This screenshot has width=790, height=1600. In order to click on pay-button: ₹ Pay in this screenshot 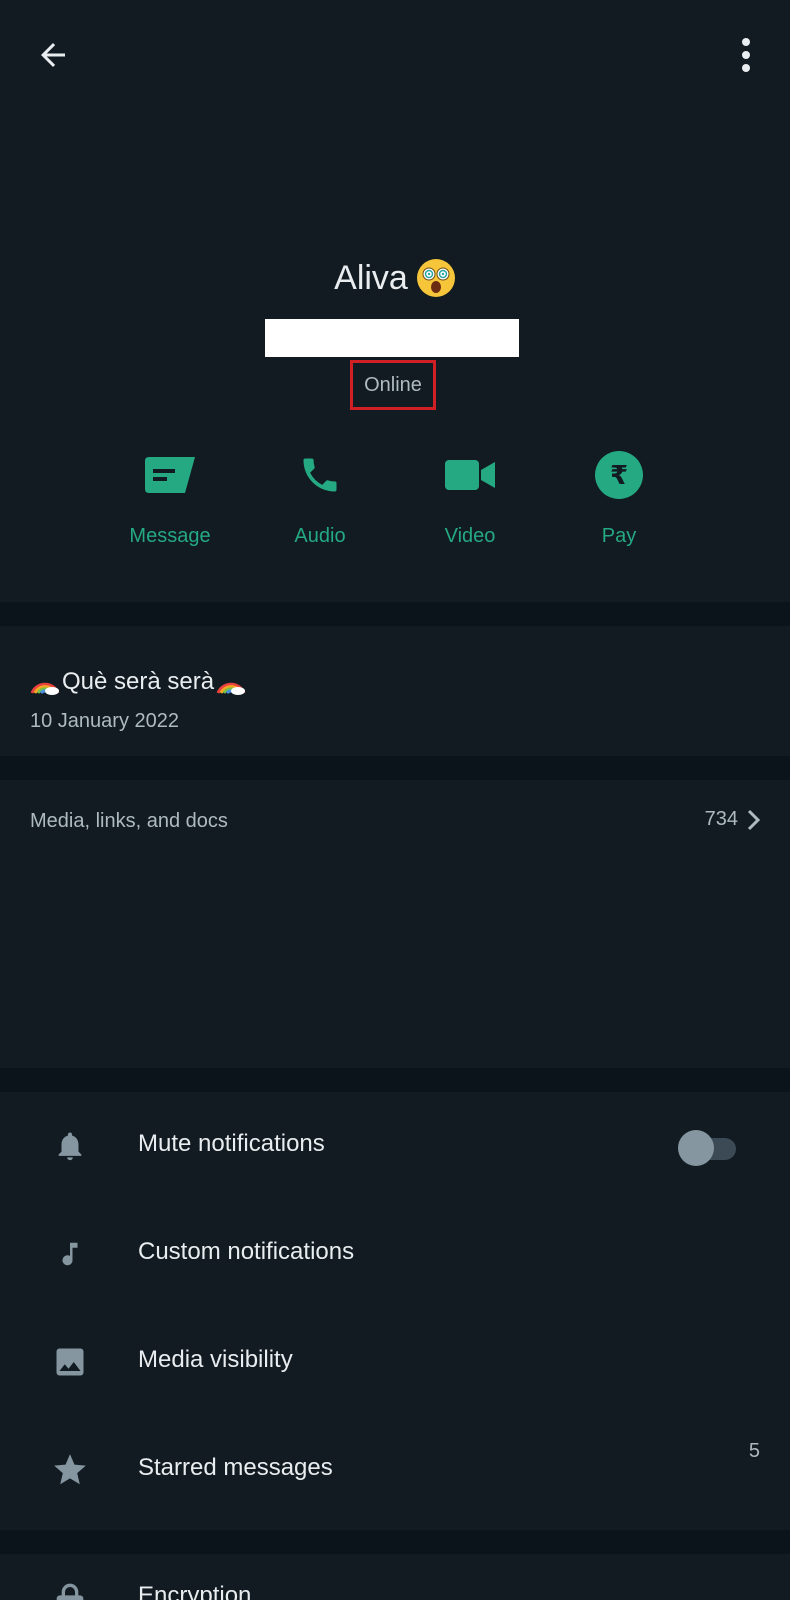, I will do `click(619, 505)`.